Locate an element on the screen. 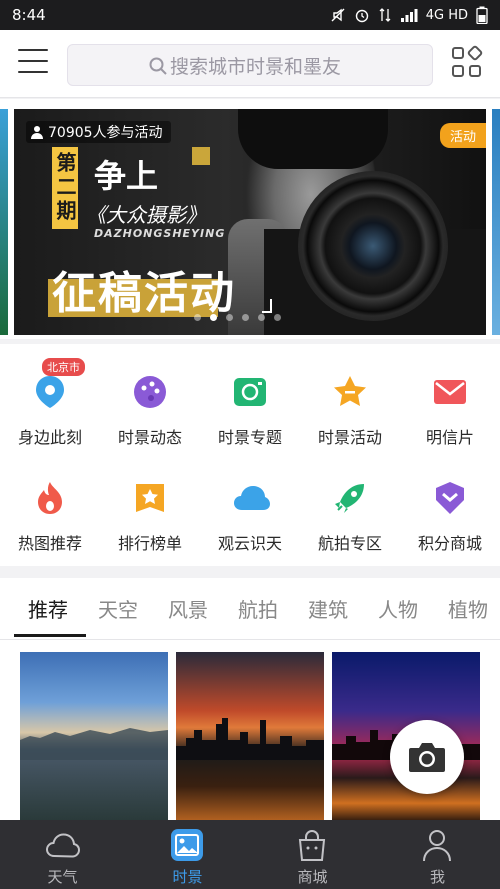  feature-nearby-now: 北京市 身边此刻 is located at coordinates (50, 402).